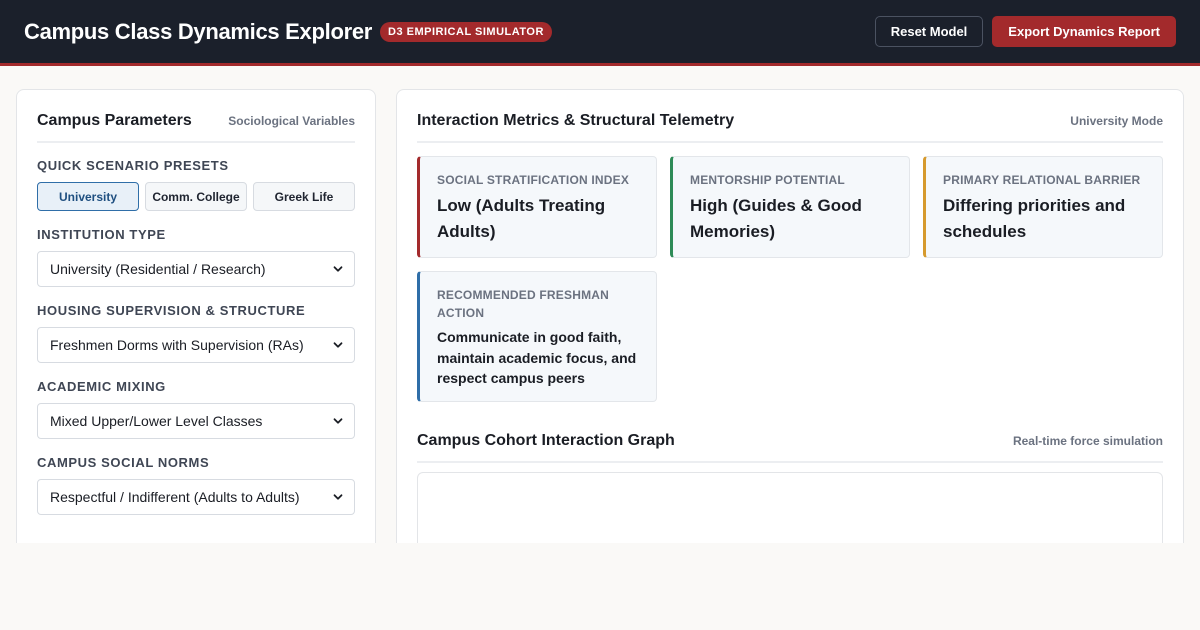 The width and height of the screenshot is (1200, 630). What do you see at coordinates (929, 31) in the screenshot?
I see `reset-model-button: Reset Model` at bounding box center [929, 31].